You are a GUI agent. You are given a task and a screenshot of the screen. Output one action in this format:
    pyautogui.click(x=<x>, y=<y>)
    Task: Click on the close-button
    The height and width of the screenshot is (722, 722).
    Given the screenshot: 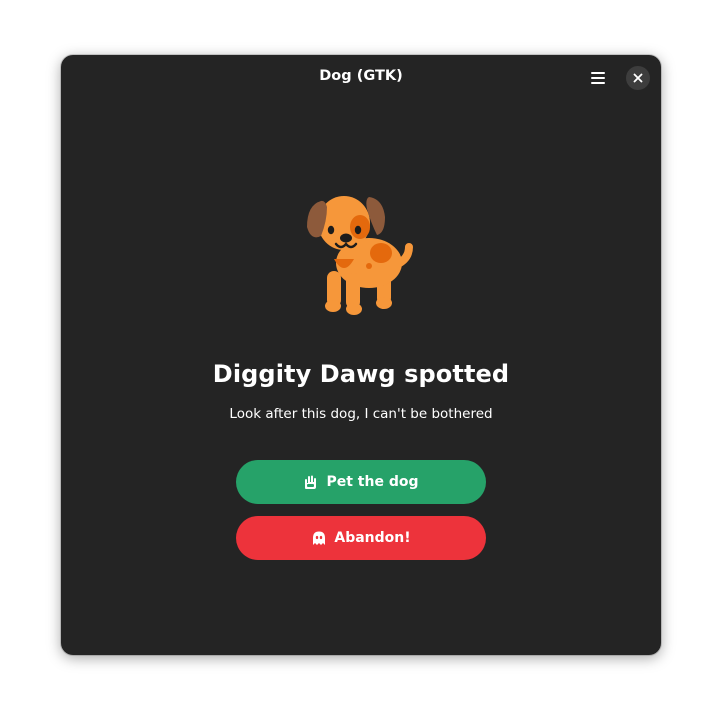 What is the action you would take?
    pyautogui.click(x=638, y=78)
    